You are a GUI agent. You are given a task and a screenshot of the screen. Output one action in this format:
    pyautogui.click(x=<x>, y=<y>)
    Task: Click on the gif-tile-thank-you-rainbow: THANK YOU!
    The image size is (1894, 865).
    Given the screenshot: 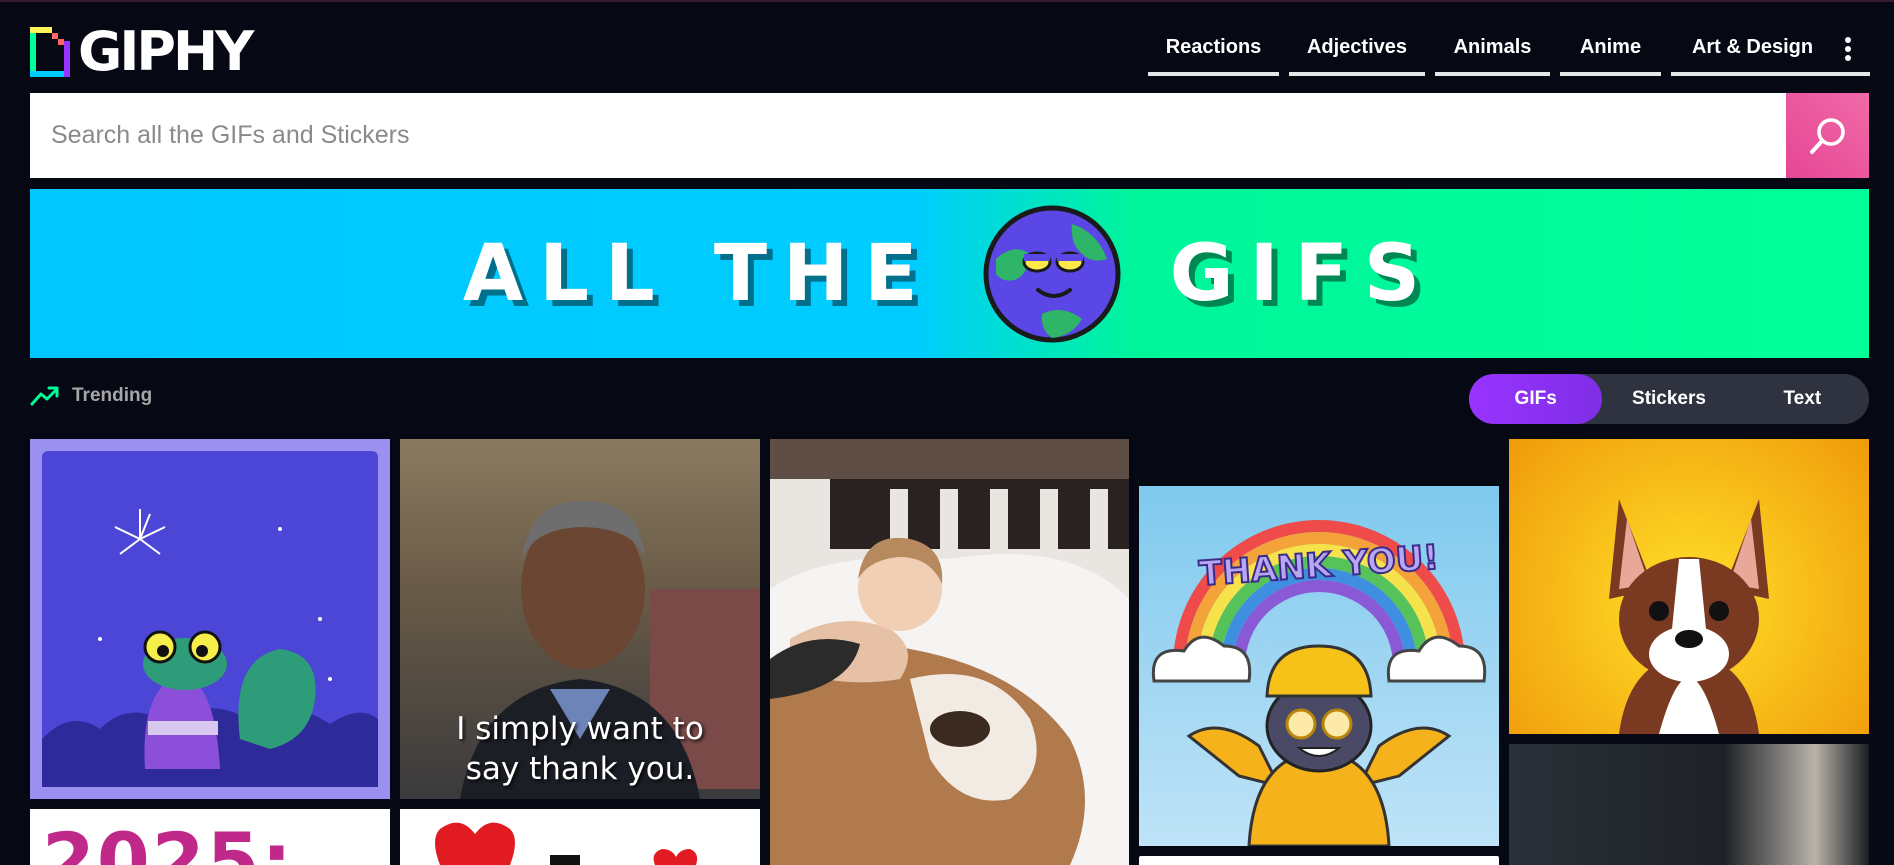 What is the action you would take?
    pyautogui.click(x=1319, y=666)
    